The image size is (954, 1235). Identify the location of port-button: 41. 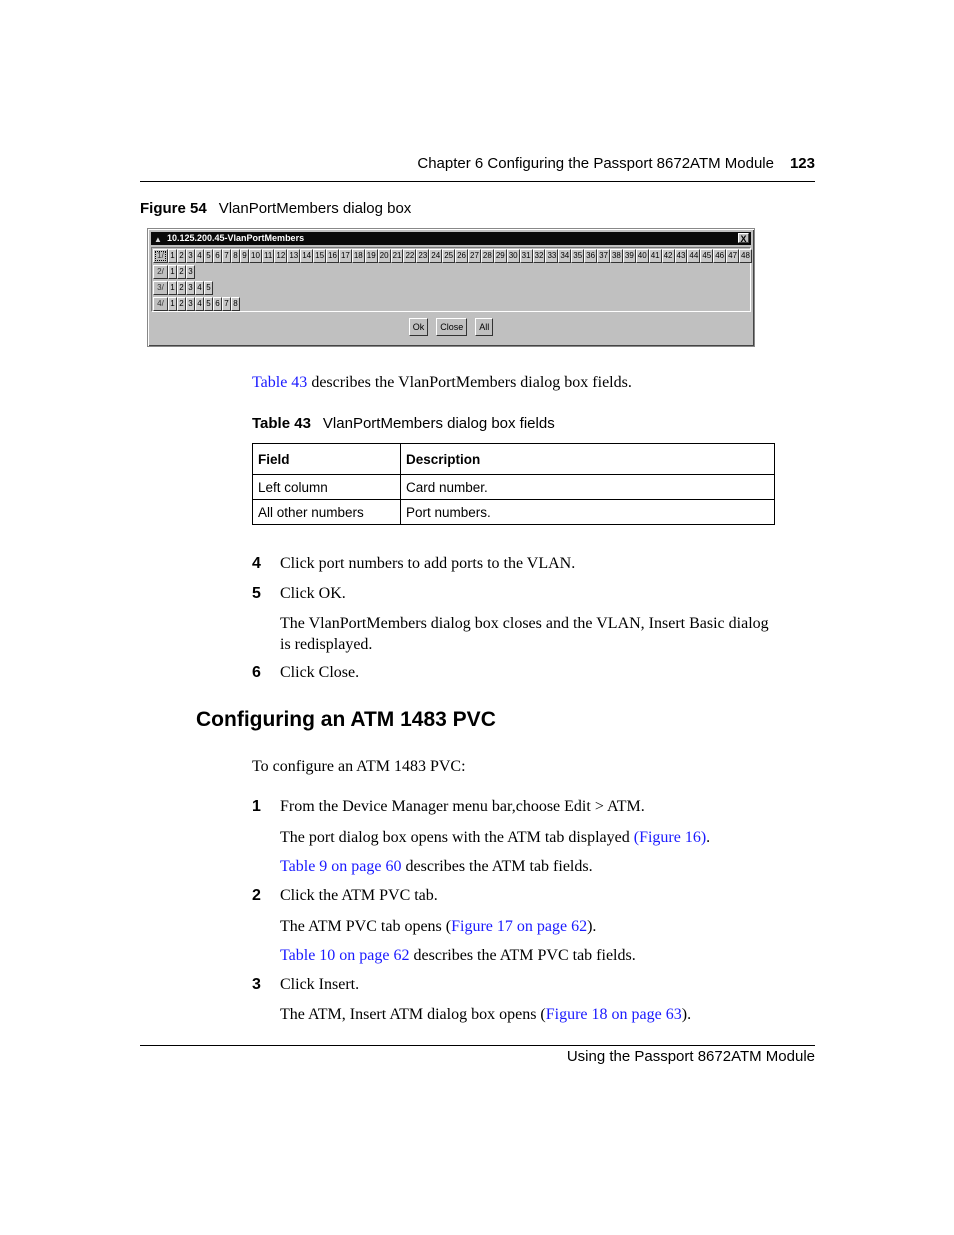
(655, 256).